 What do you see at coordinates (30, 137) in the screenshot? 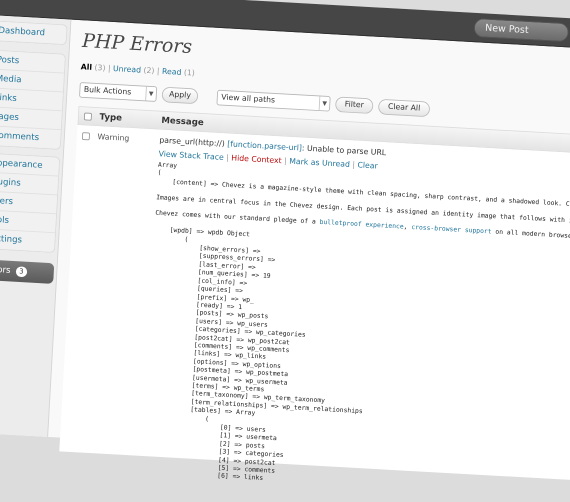
I see `sidebar-item-comments: Comments` at bounding box center [30, 137].